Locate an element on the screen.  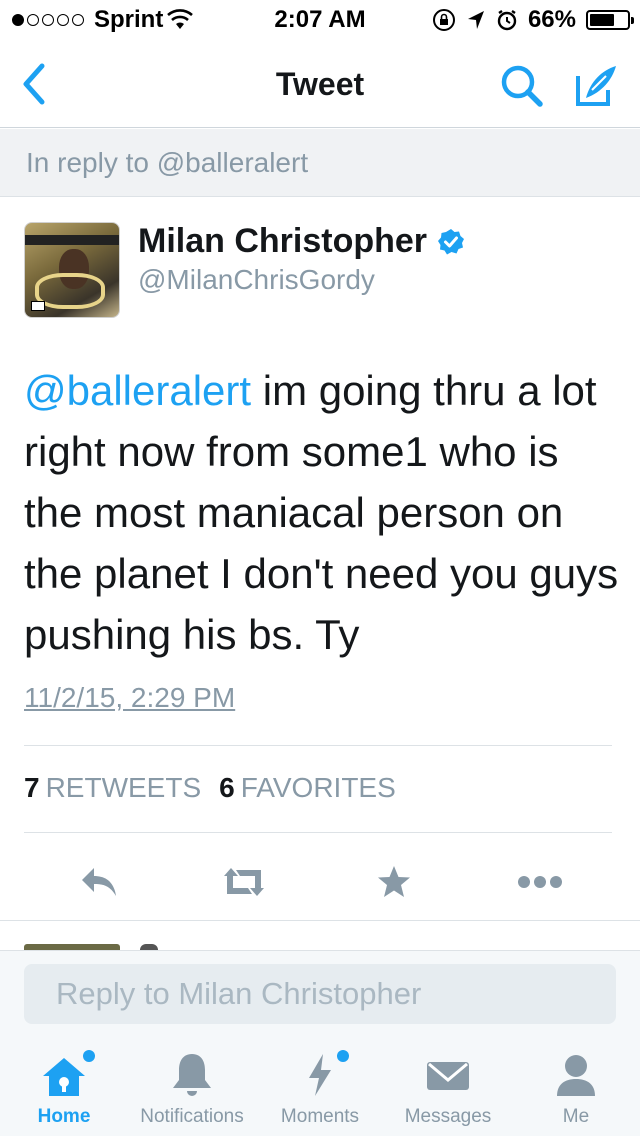
favorites-stat: 6 FAVORITES is located at coordinates (307, 788).